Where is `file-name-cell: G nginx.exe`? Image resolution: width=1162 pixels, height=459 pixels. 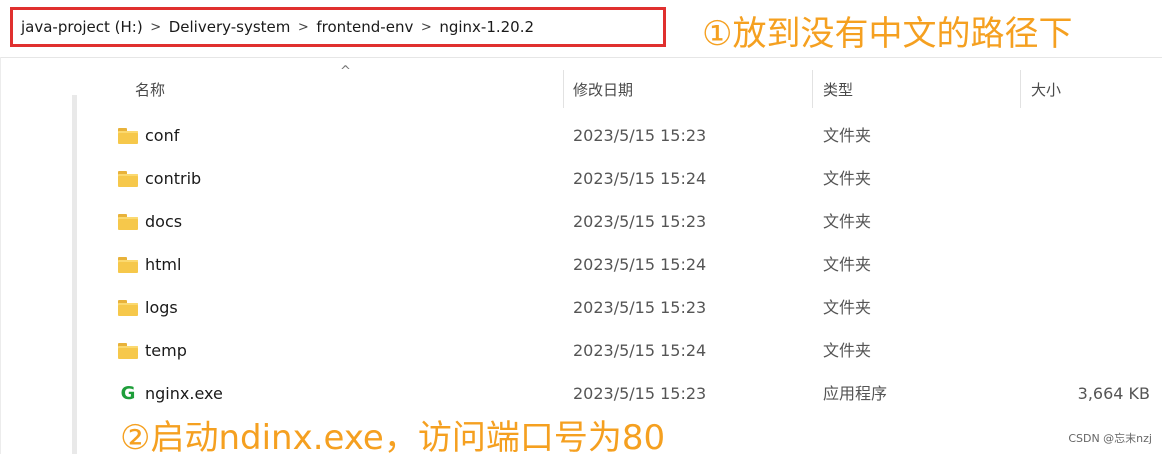 file-name-cell: G nginx.exe is located at coordinates (170, 393).